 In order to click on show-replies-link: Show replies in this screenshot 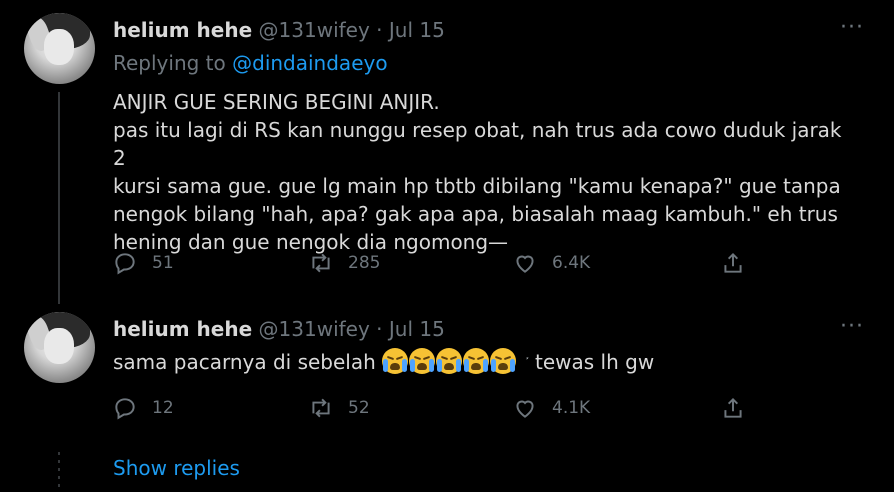, I will do `click(176, 468)`.